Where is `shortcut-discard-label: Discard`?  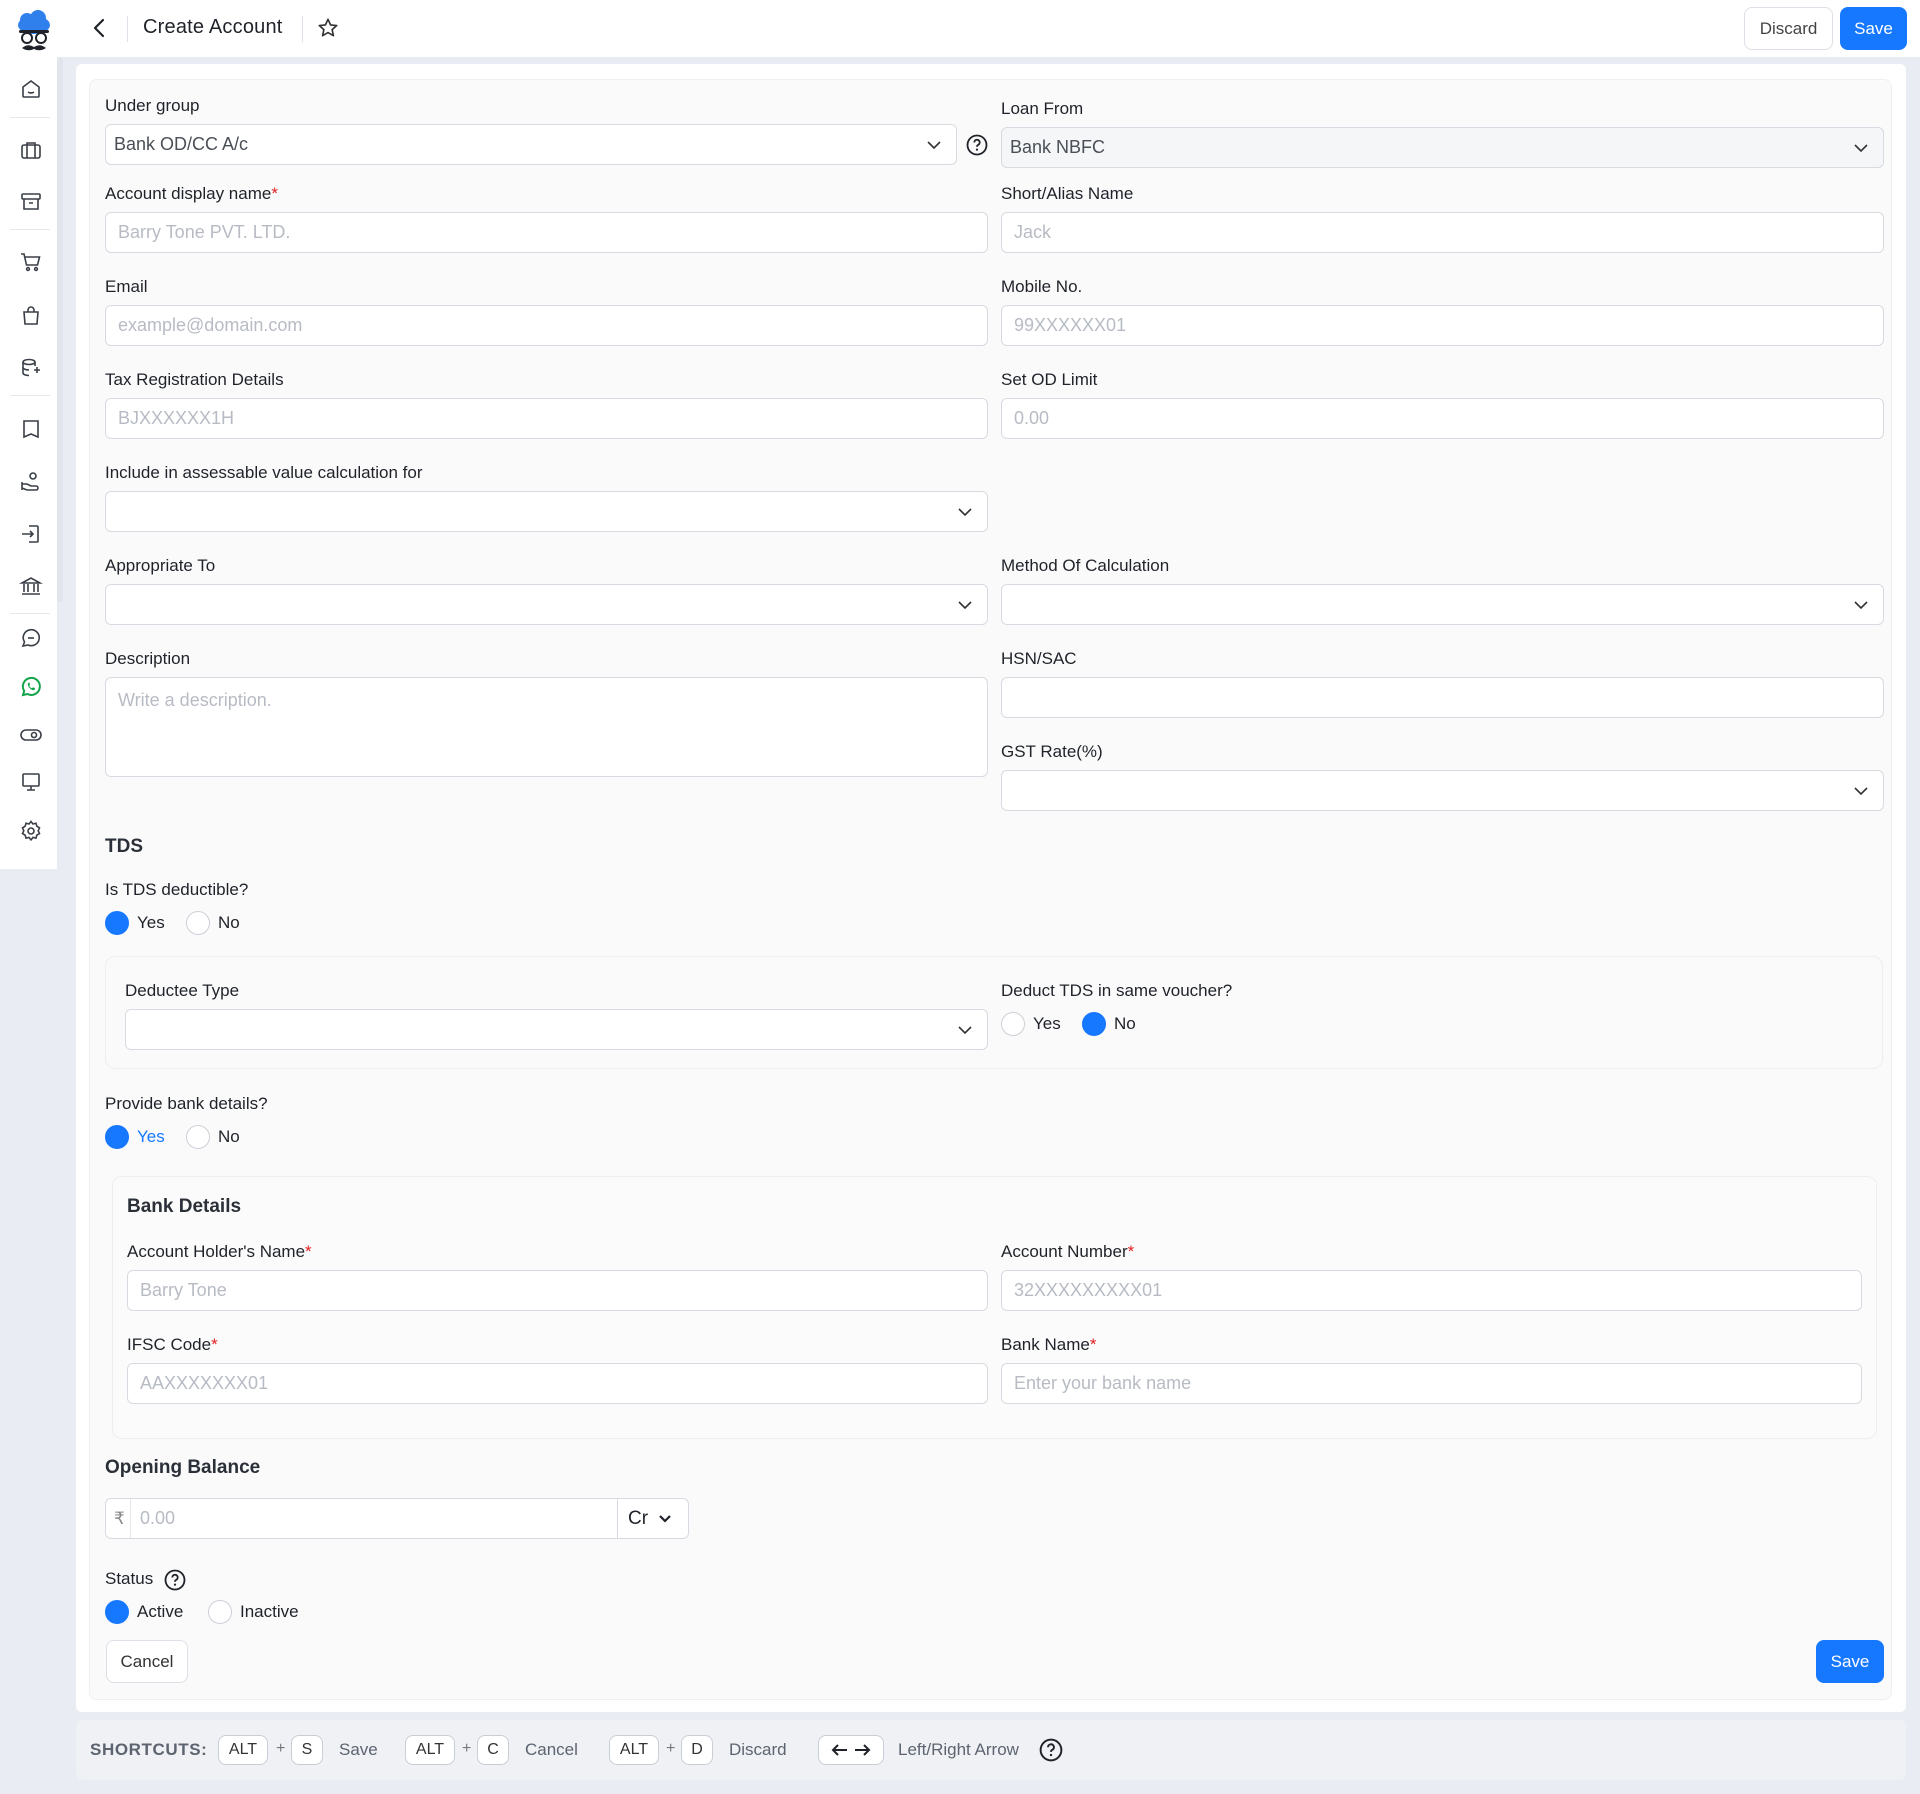 shortcut-discard-label: Discard is located at coordinates (758, 1749).